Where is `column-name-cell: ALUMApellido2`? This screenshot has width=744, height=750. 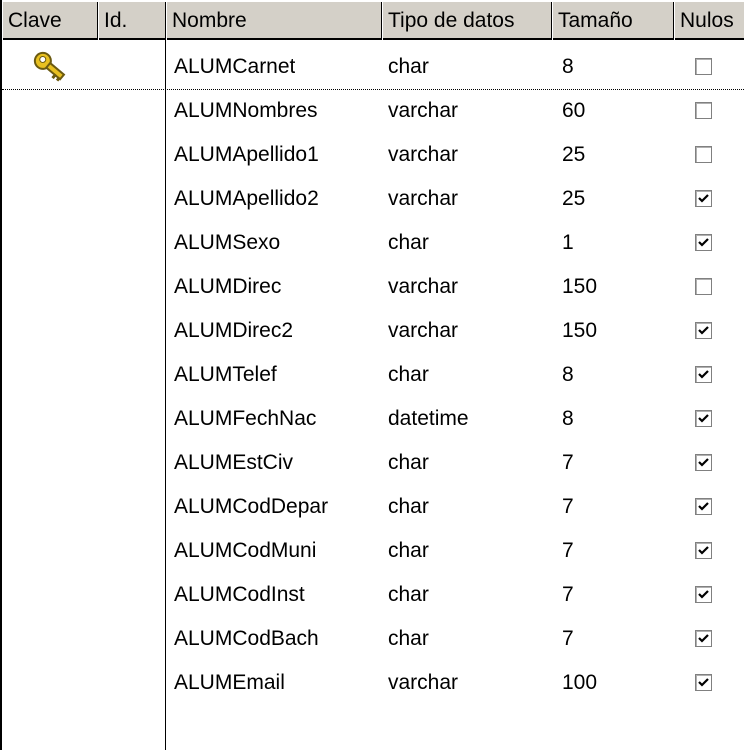 column-name-cell: ALUMApellido2 is located at coordinates (246, 199).